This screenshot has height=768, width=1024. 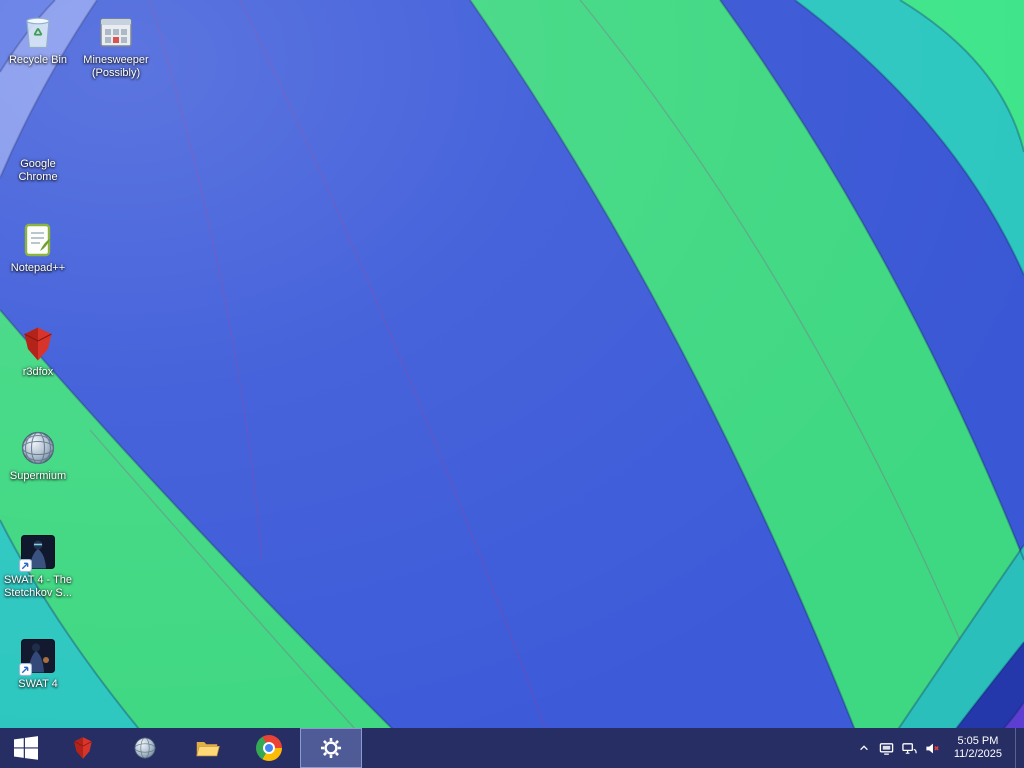 I want to click on show-hidden-icons-button, so click(x=864, y=748).